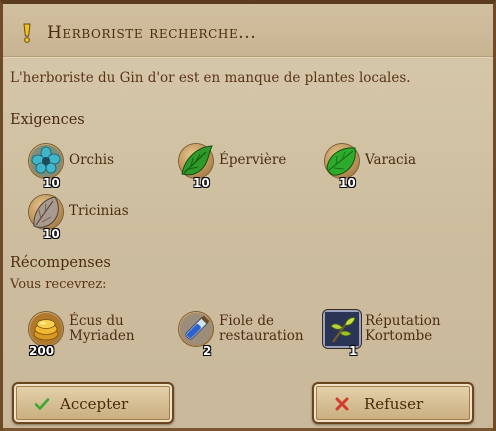  I want to click on requirement-item-varacia: 10 Varacia, so click(380, 166).